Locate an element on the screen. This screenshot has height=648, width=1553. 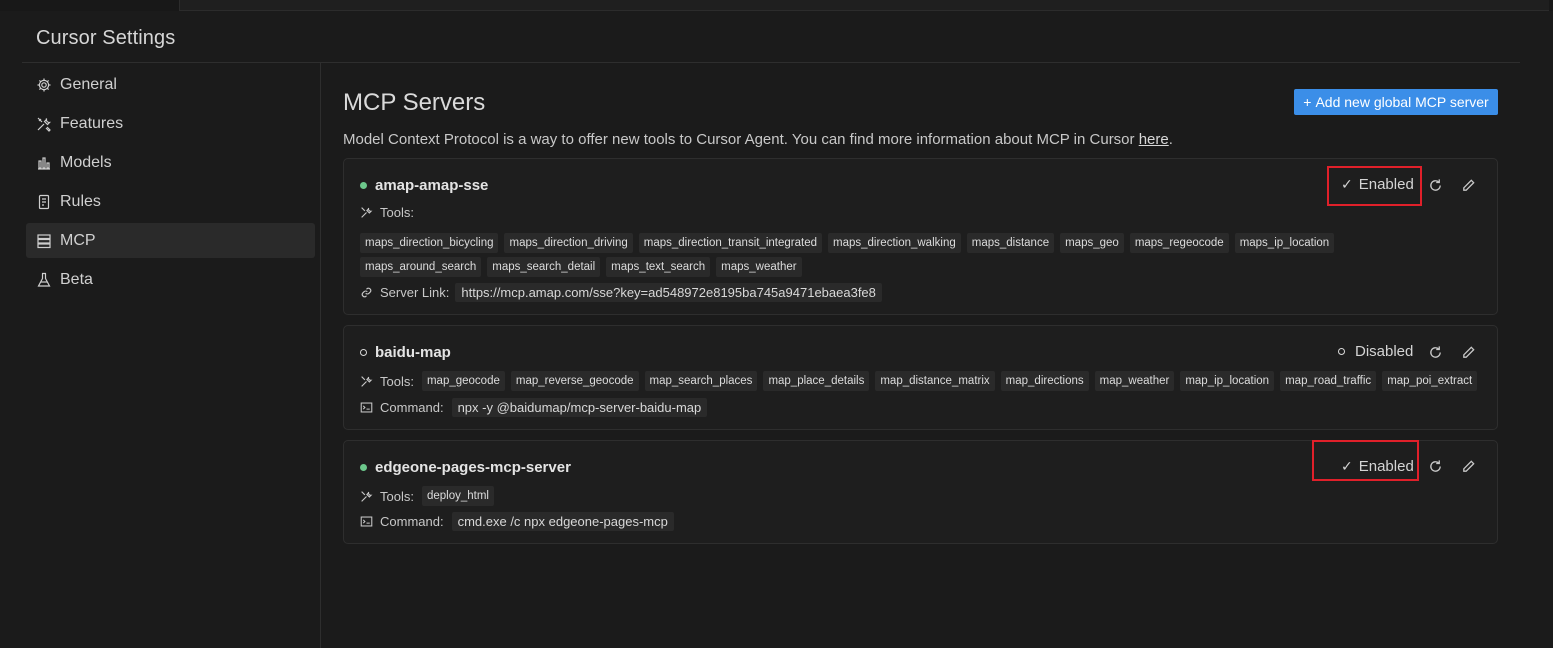
gear-icon is located at coordinates (44, 85).